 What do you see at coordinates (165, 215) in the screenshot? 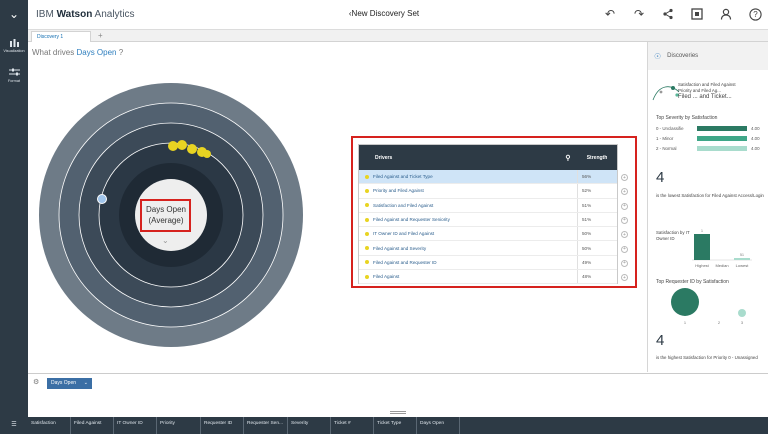
I see `highlight-center-box` at bounding box center [165, 215].